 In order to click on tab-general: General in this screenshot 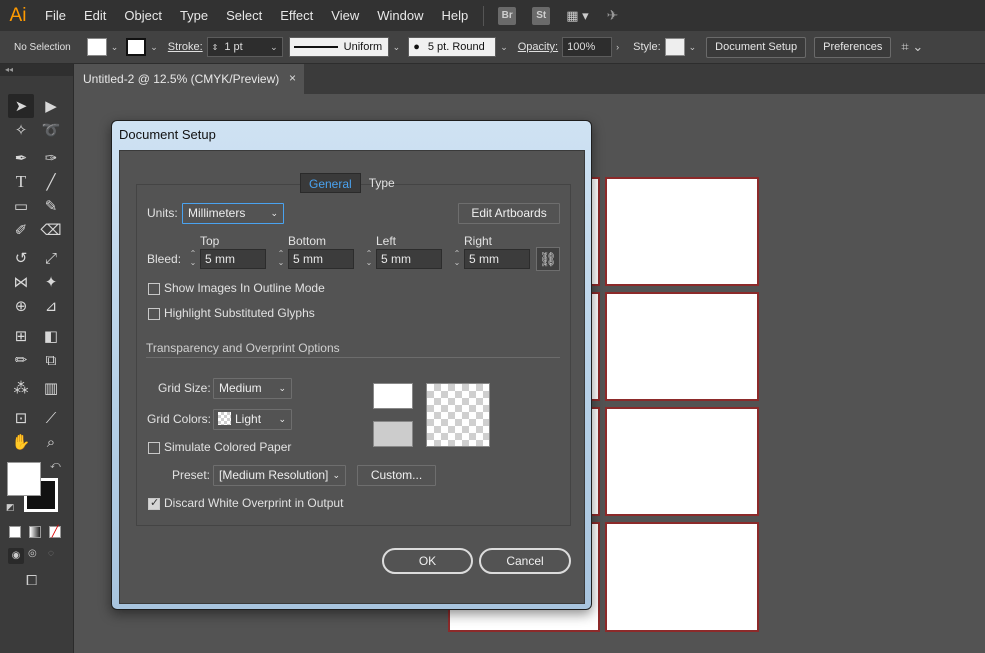, I will do `click(330, 183)`.